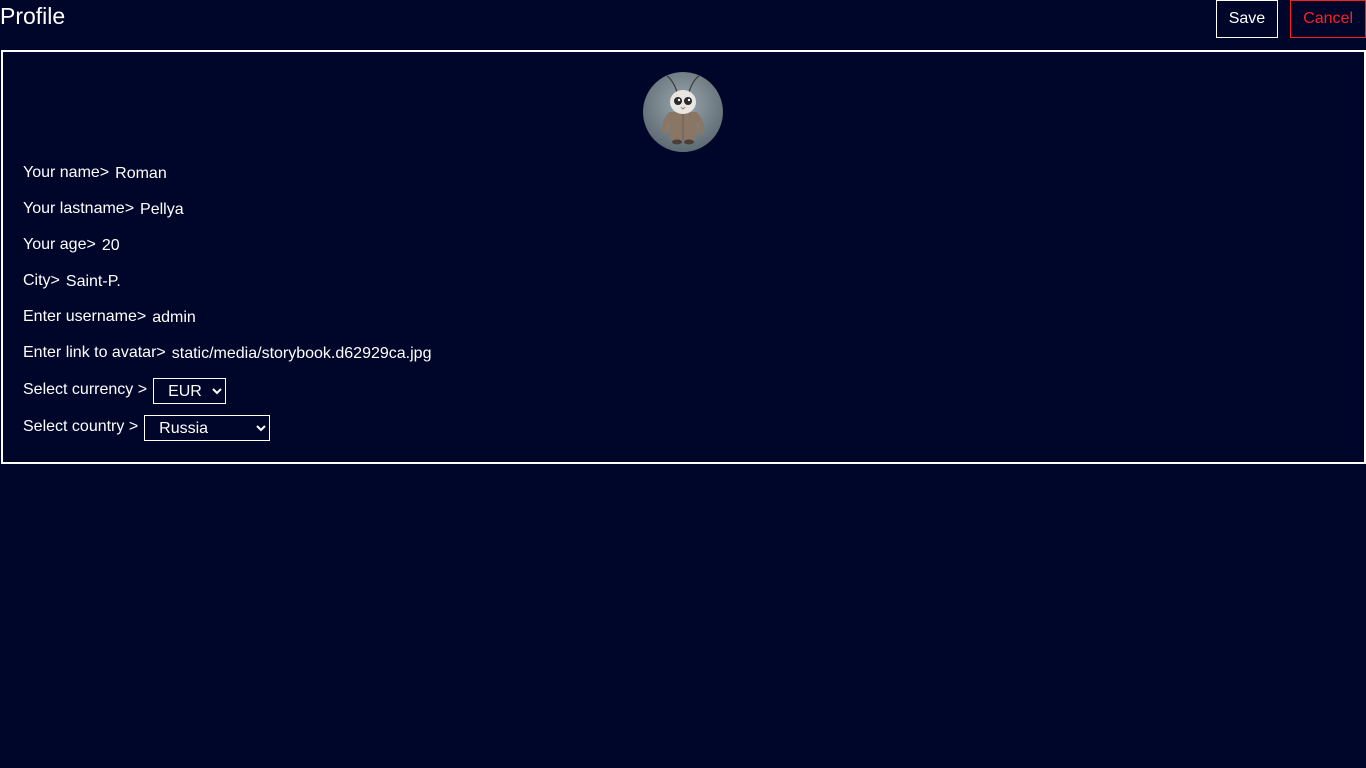  What do you see at coordinates (81, 426) in the screenshot?
I see `country-label: Select country >` at bounding box center [81, 426].